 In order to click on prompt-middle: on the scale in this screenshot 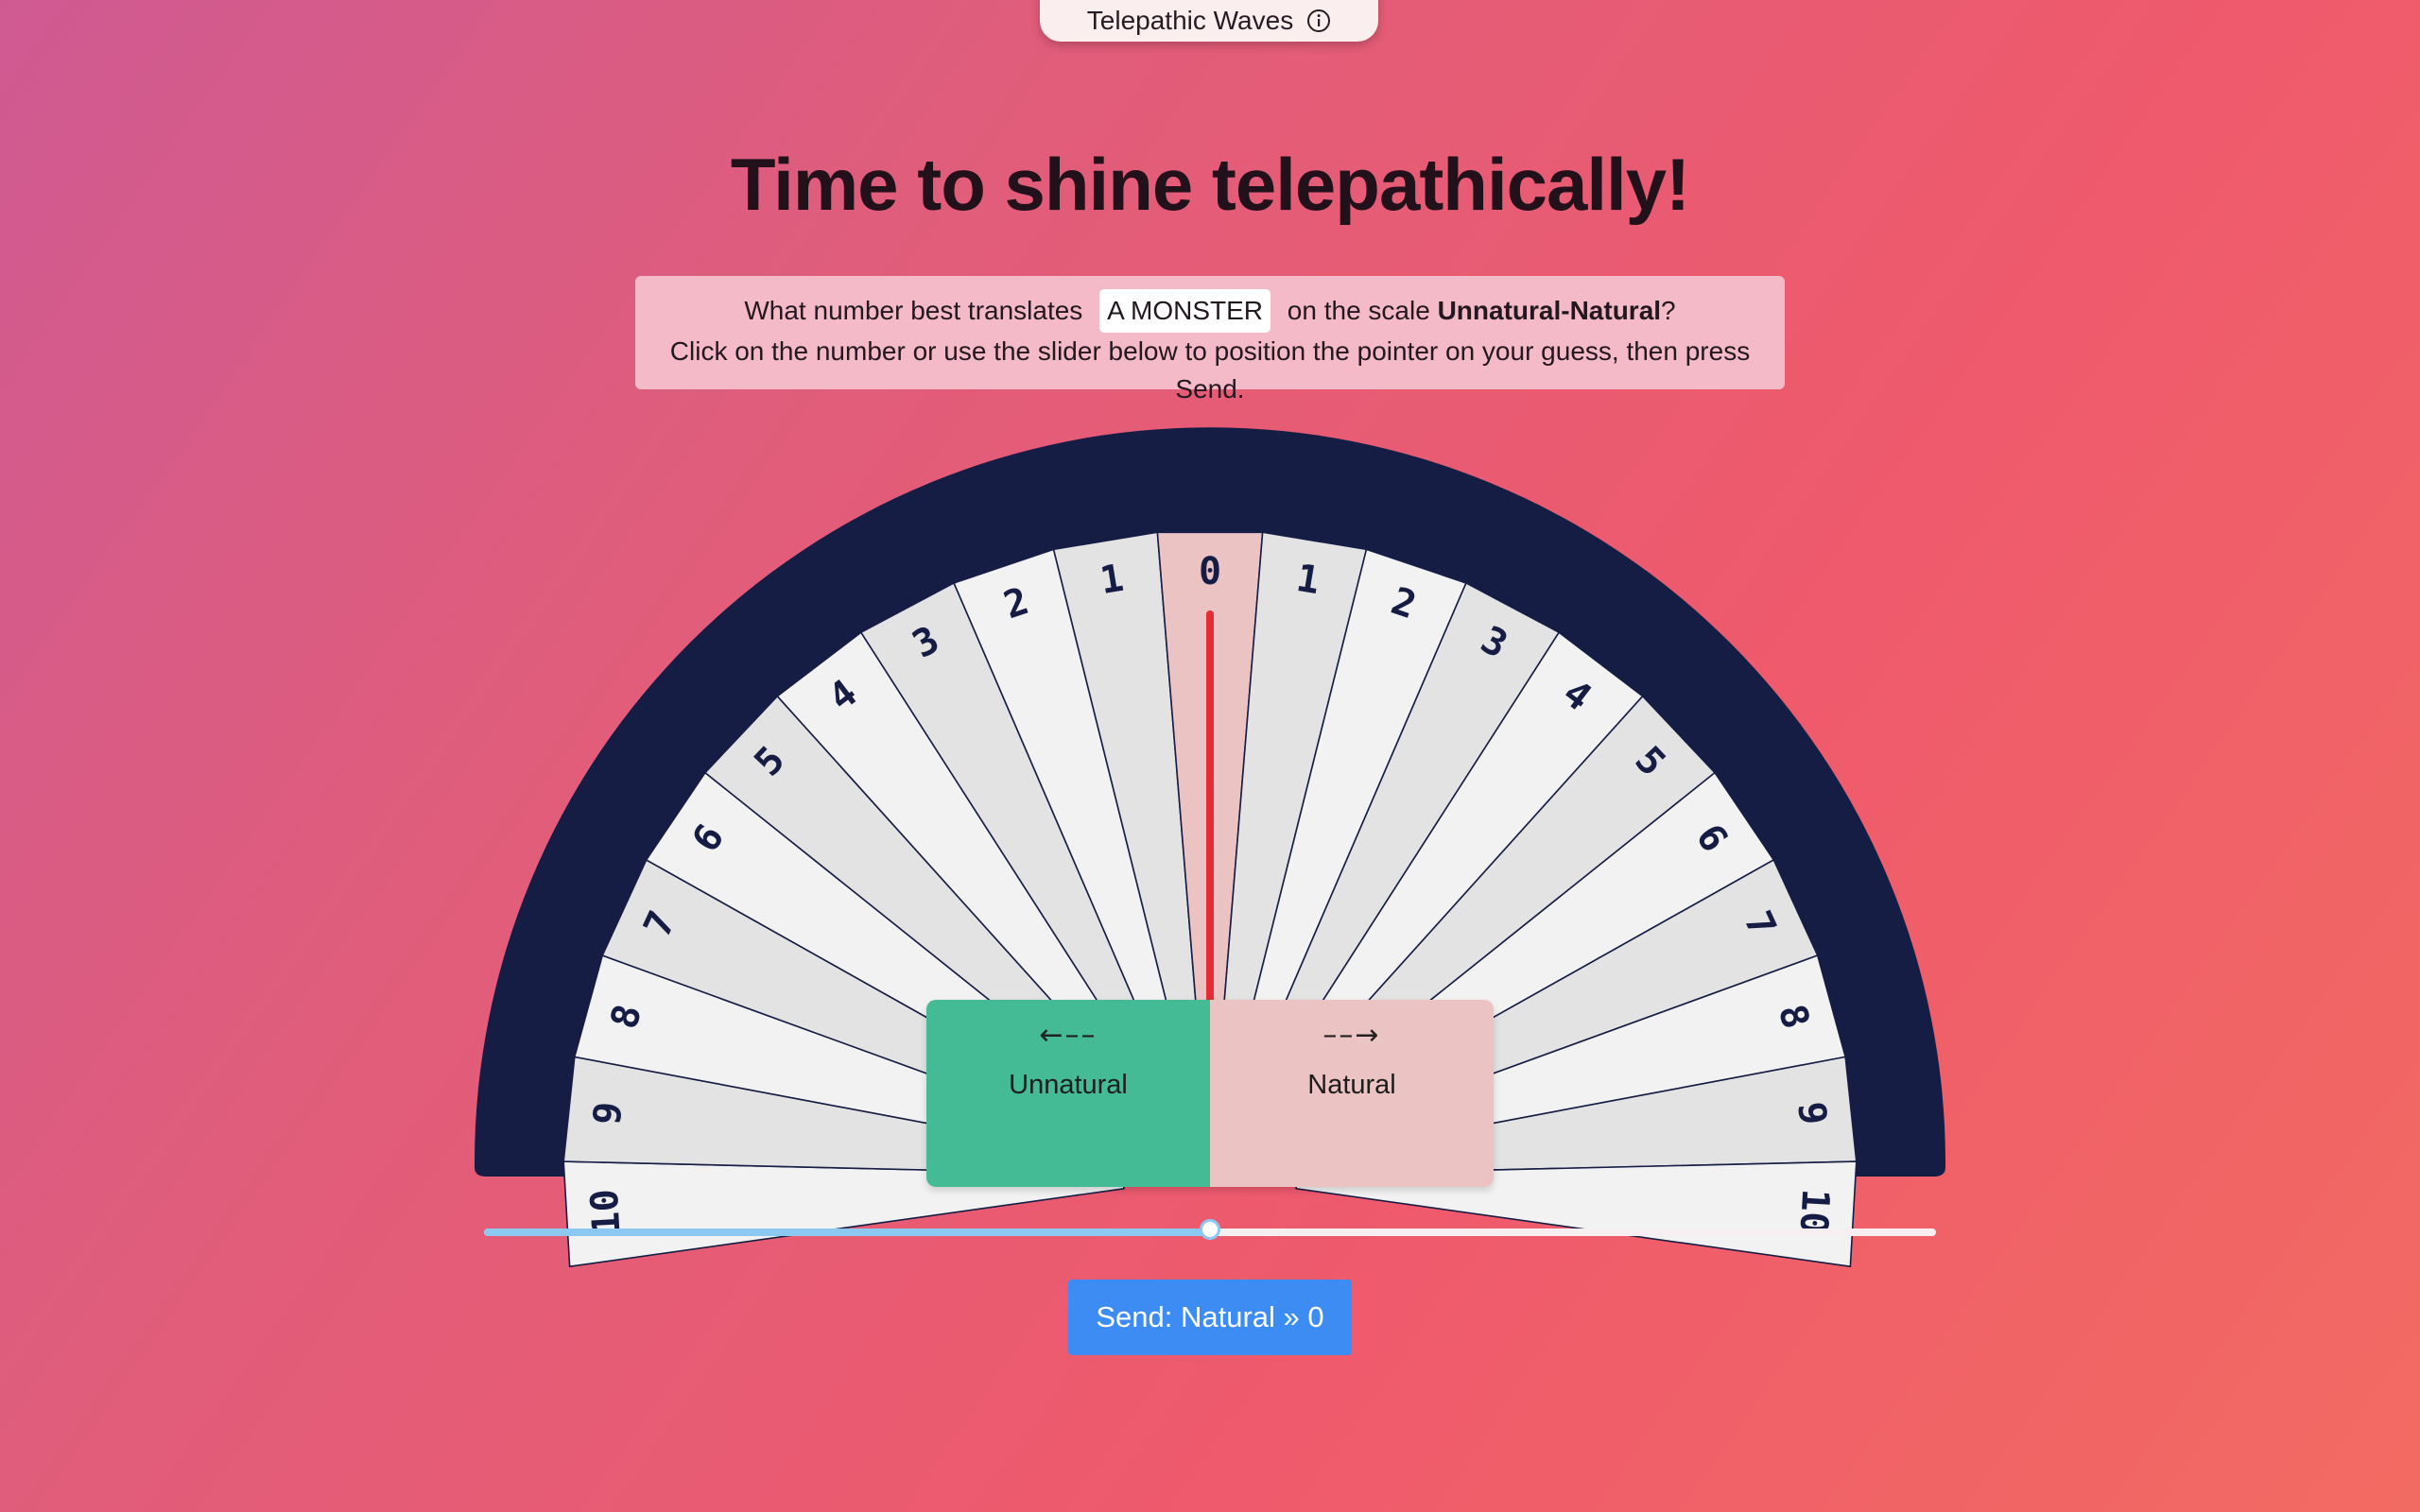, I will do `click(1359, 310)`.